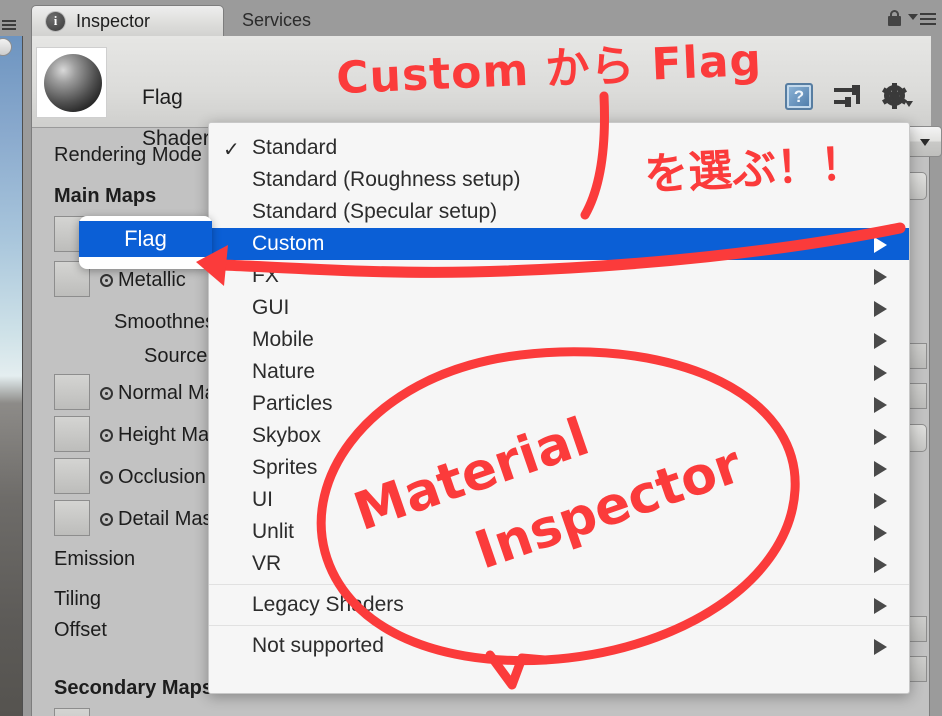 The height and width of the screenshot is (716, 942). I want to click on property-label-text: Offset, so click(80, 630).